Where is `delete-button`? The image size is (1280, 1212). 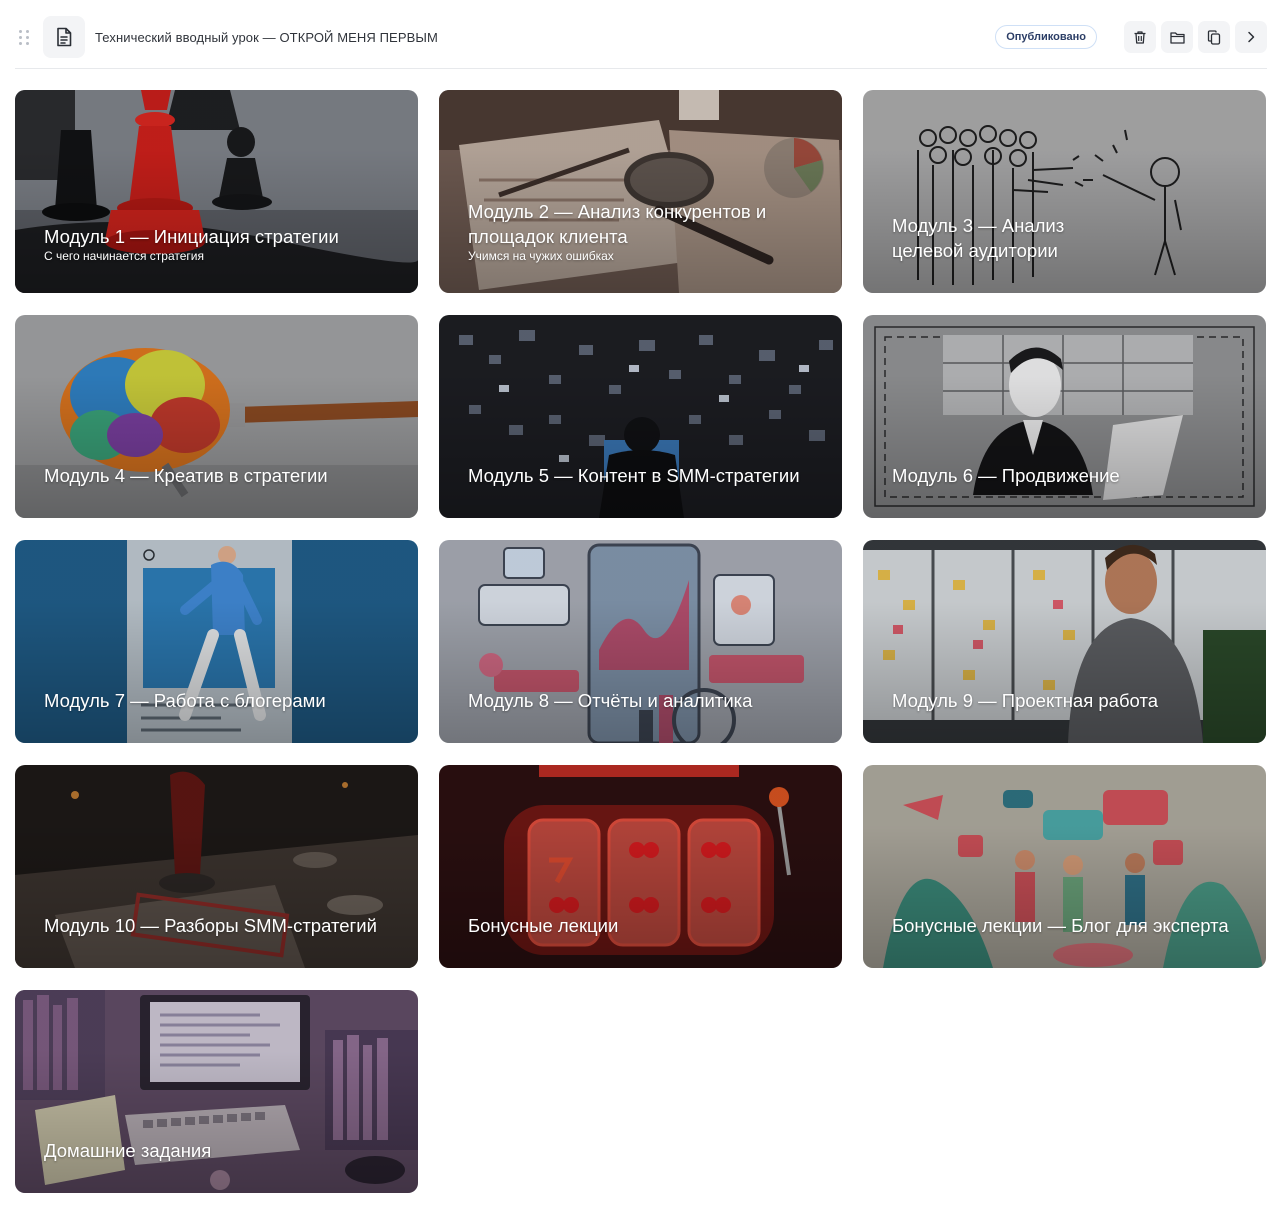
delete-button is located at coordinates (1140, 37).